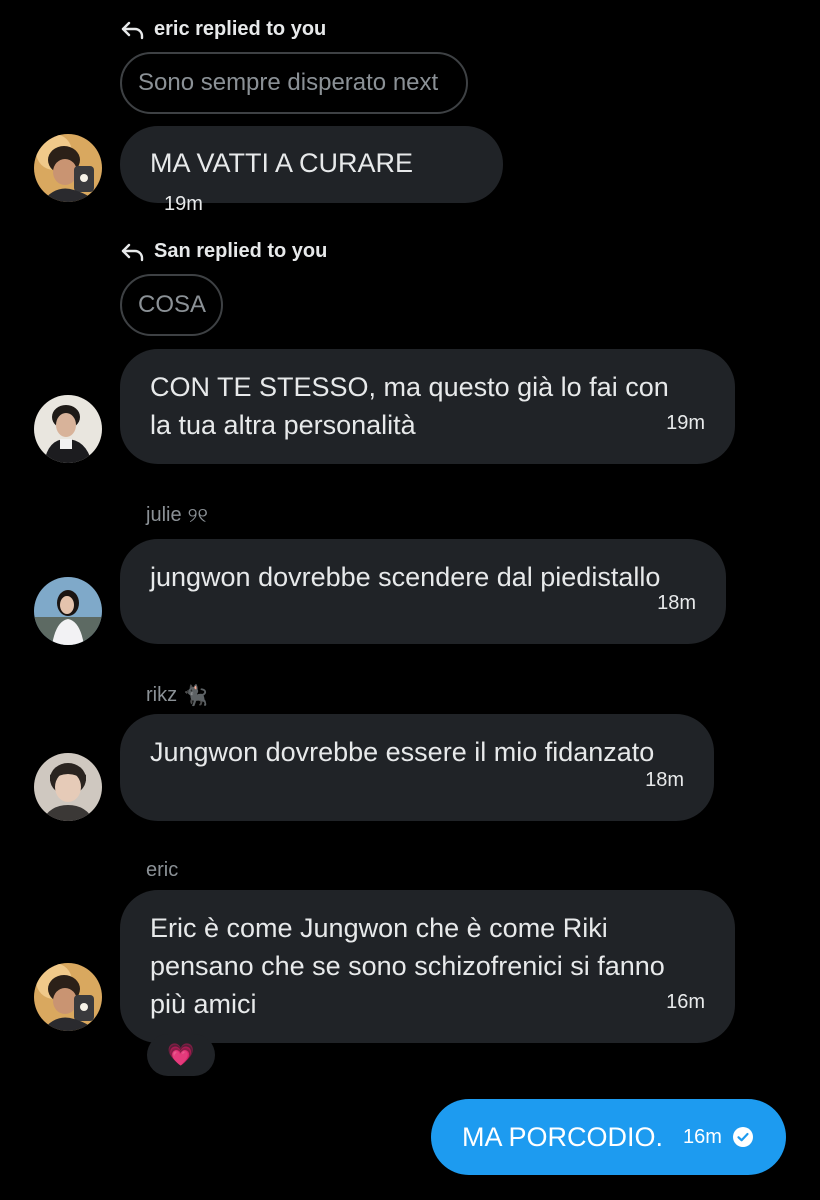  I want to click on sender-name: rikz 🐈‍⬛, so click(177, 695).